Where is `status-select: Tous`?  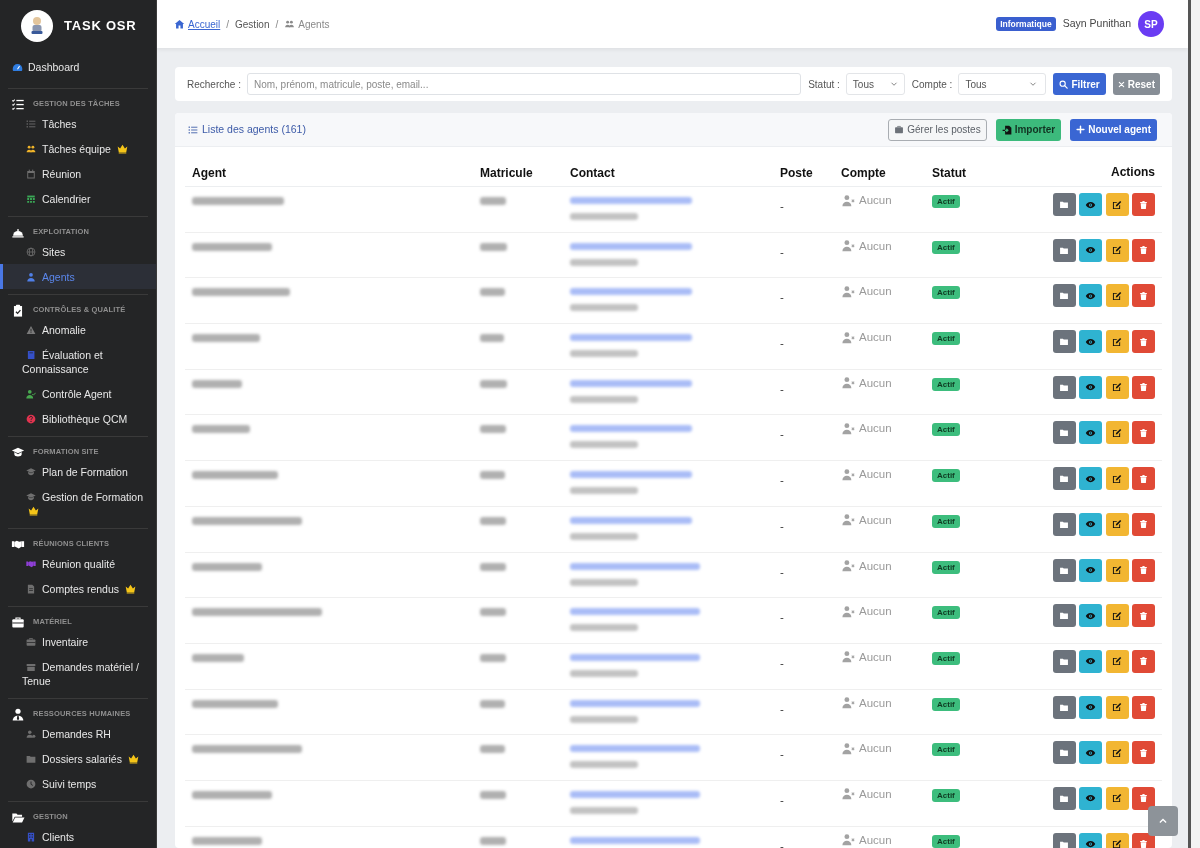 status-select: Tous is located at coordinates (875, 84).